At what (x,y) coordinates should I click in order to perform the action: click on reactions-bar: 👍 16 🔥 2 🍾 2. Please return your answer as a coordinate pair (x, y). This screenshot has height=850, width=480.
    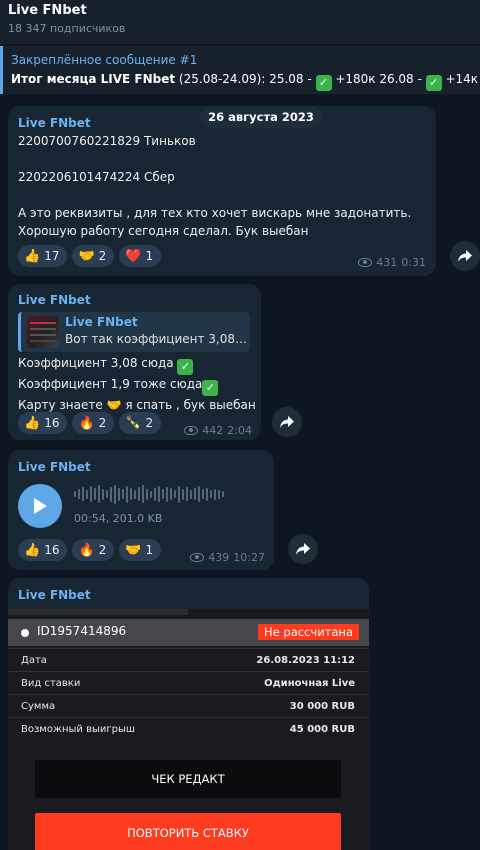
    Looking at the image, I should click on (90, 423).